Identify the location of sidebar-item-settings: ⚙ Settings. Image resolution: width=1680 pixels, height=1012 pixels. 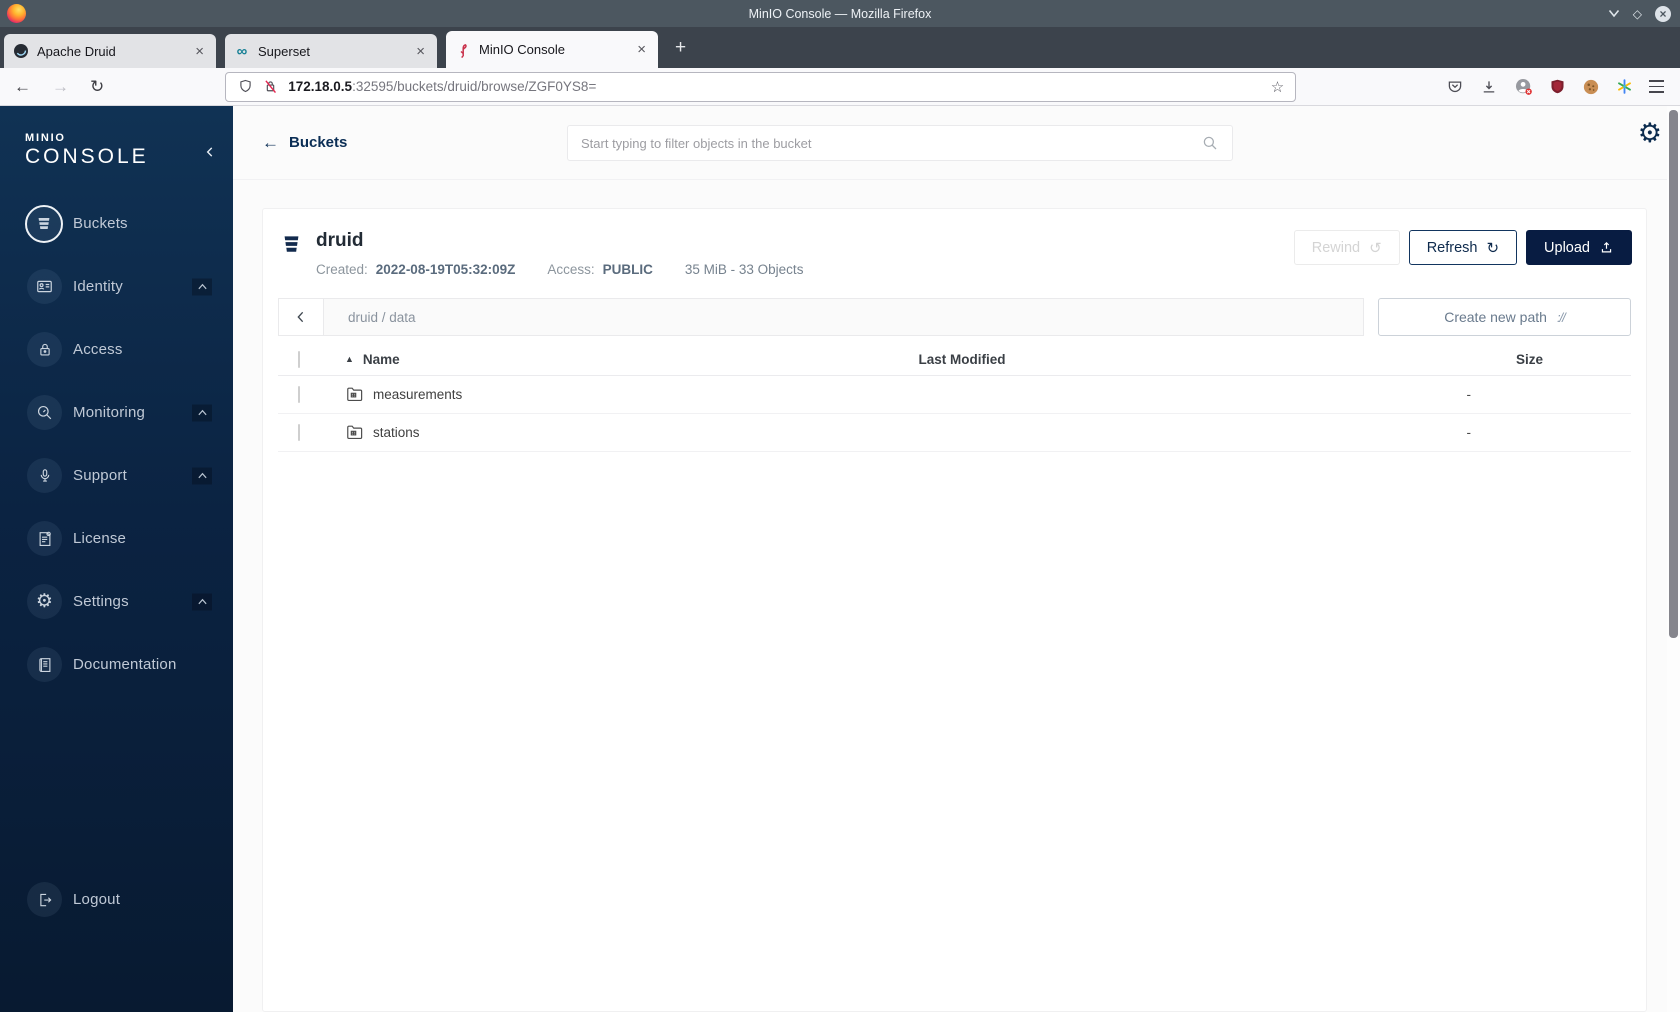
(116, 601).